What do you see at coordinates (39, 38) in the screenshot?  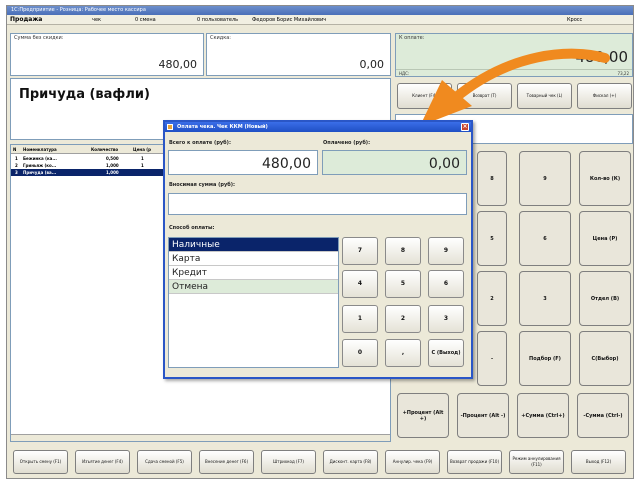 I see `sum-without-discount-label: Сумма без скидки:` at bounding box center [39, 38].